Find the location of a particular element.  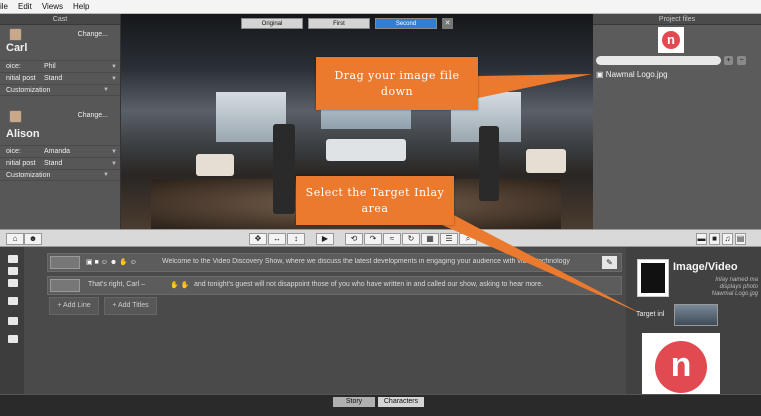

story-tool-column is located at coordinates (12, 320).